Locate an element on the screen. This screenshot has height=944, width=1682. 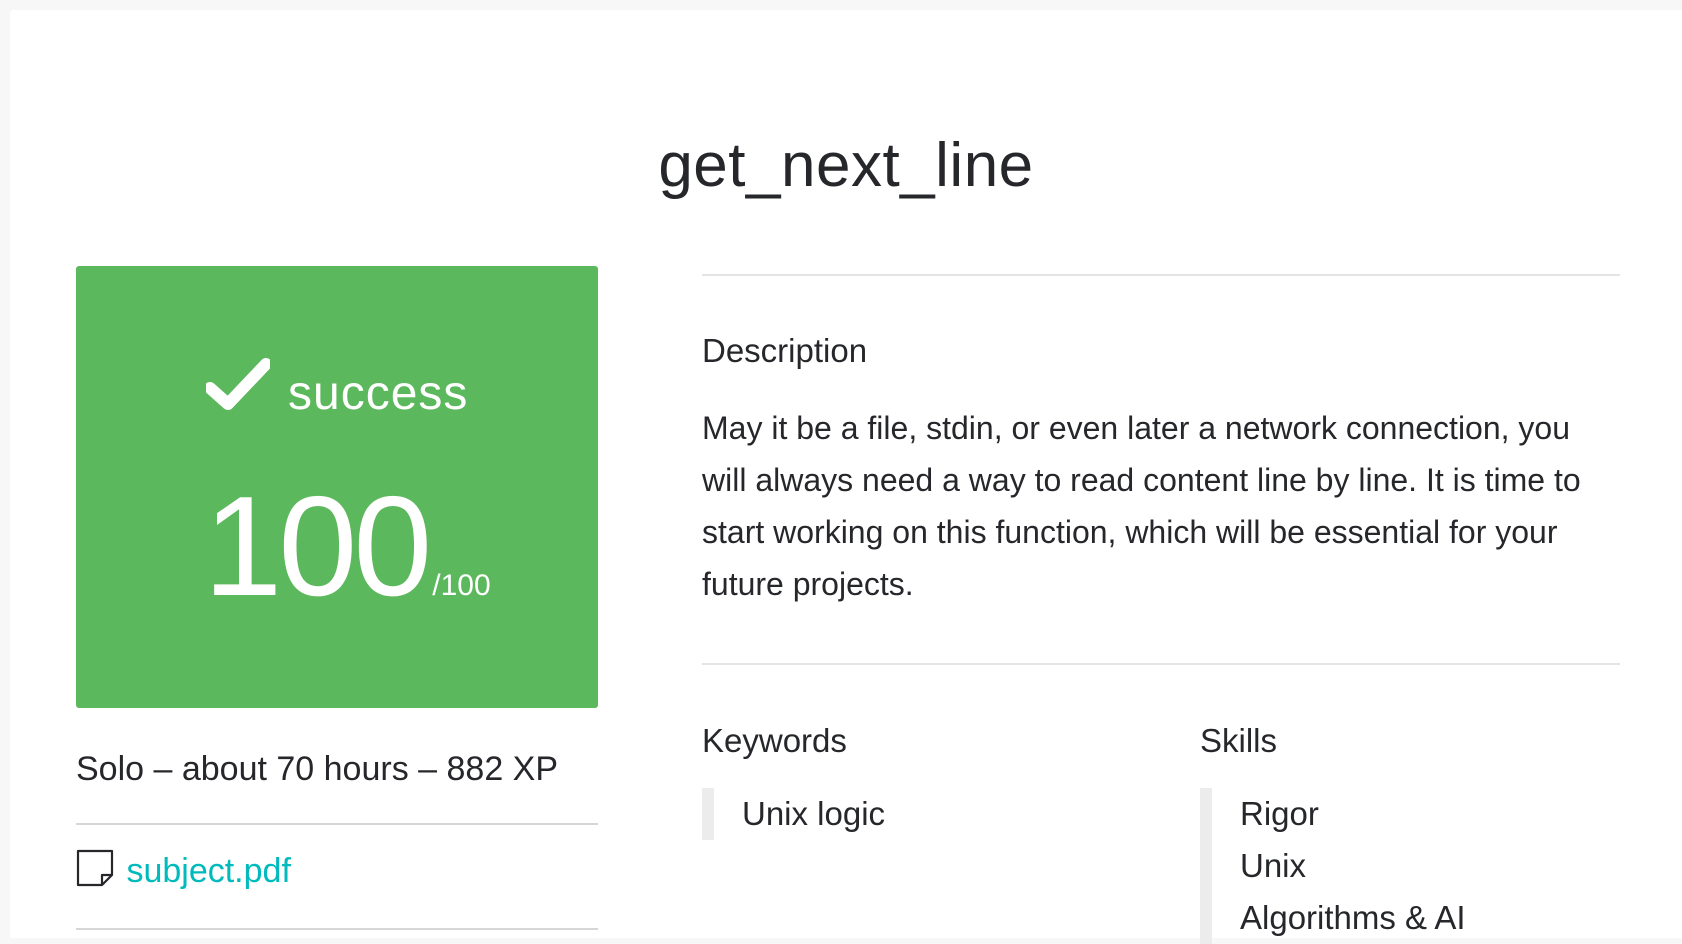
skill-item: Rigor is located at coordinates (1279, 813).